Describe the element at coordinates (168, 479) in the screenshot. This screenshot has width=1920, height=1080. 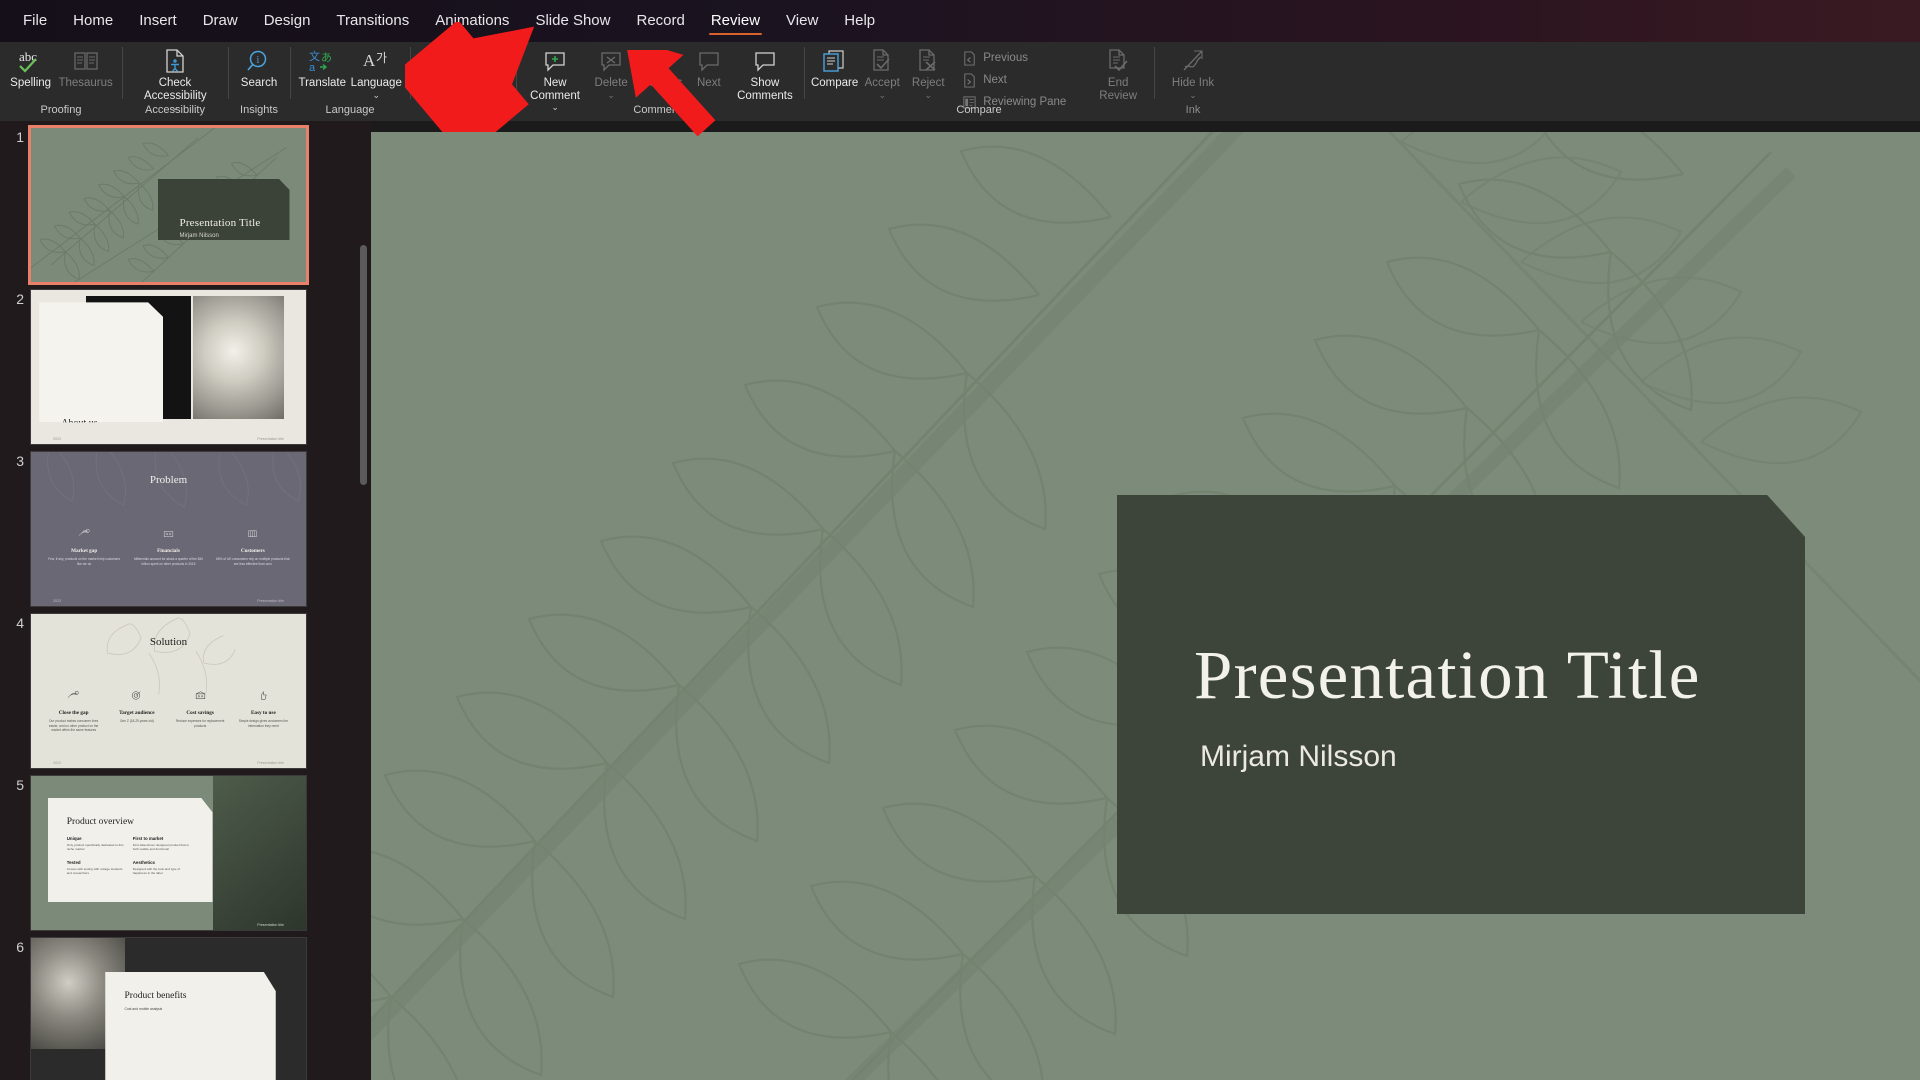
I see `thumb-title-3: Problem` at that location.